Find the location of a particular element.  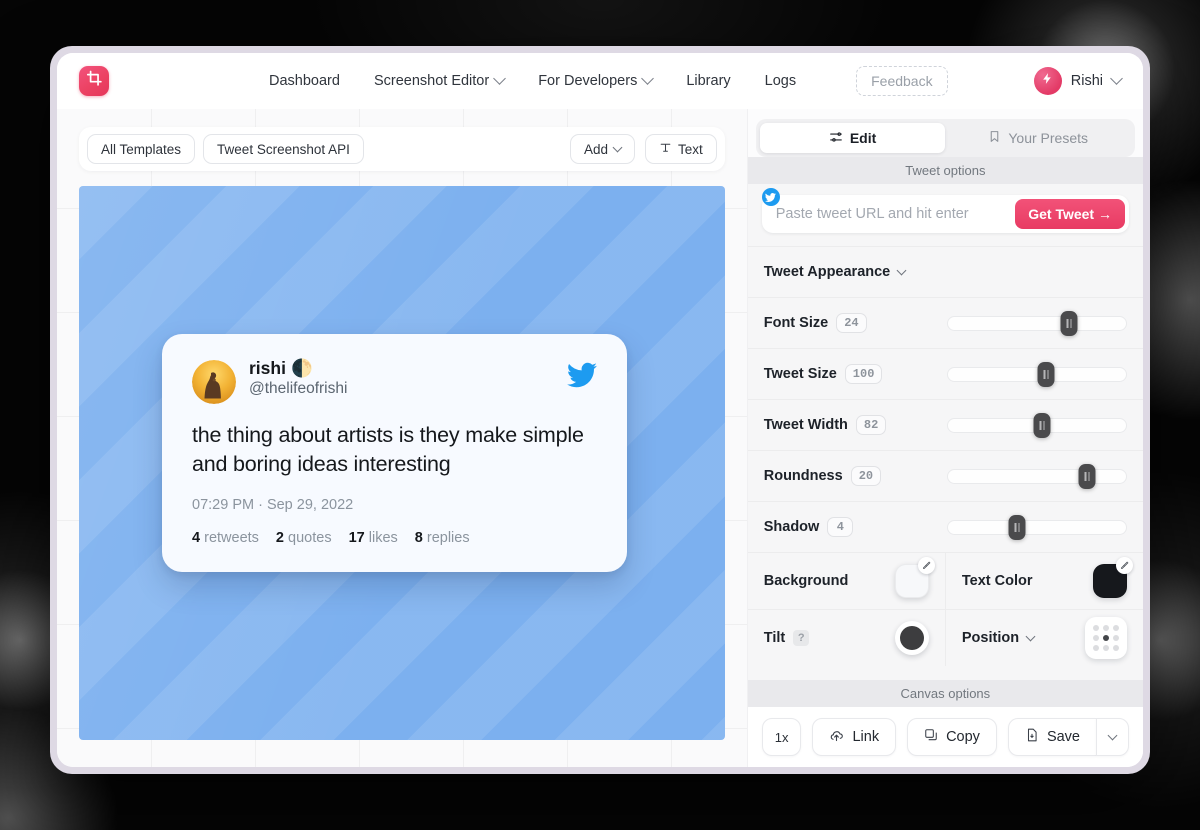

shadow-slider is located at coordinates (1037, 527).